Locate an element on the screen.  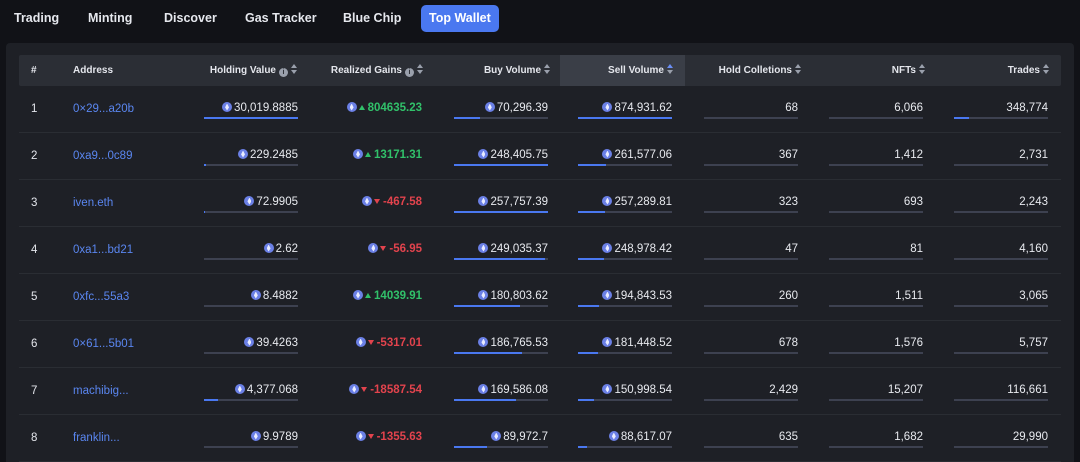
collections-cell: 260 is located at coordinates (728, 297).